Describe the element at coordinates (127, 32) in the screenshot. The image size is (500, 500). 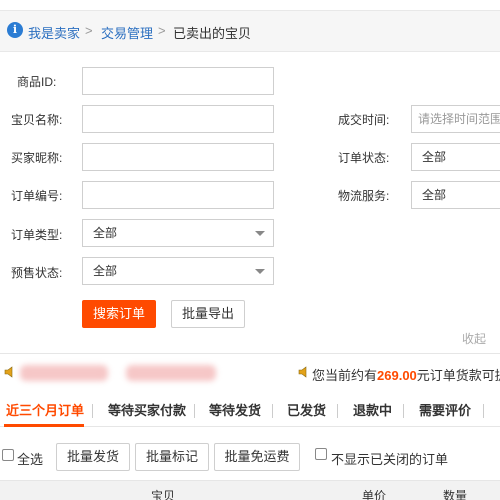
I see `breadcrumb-link-trade-management: 交易管理` at that location.